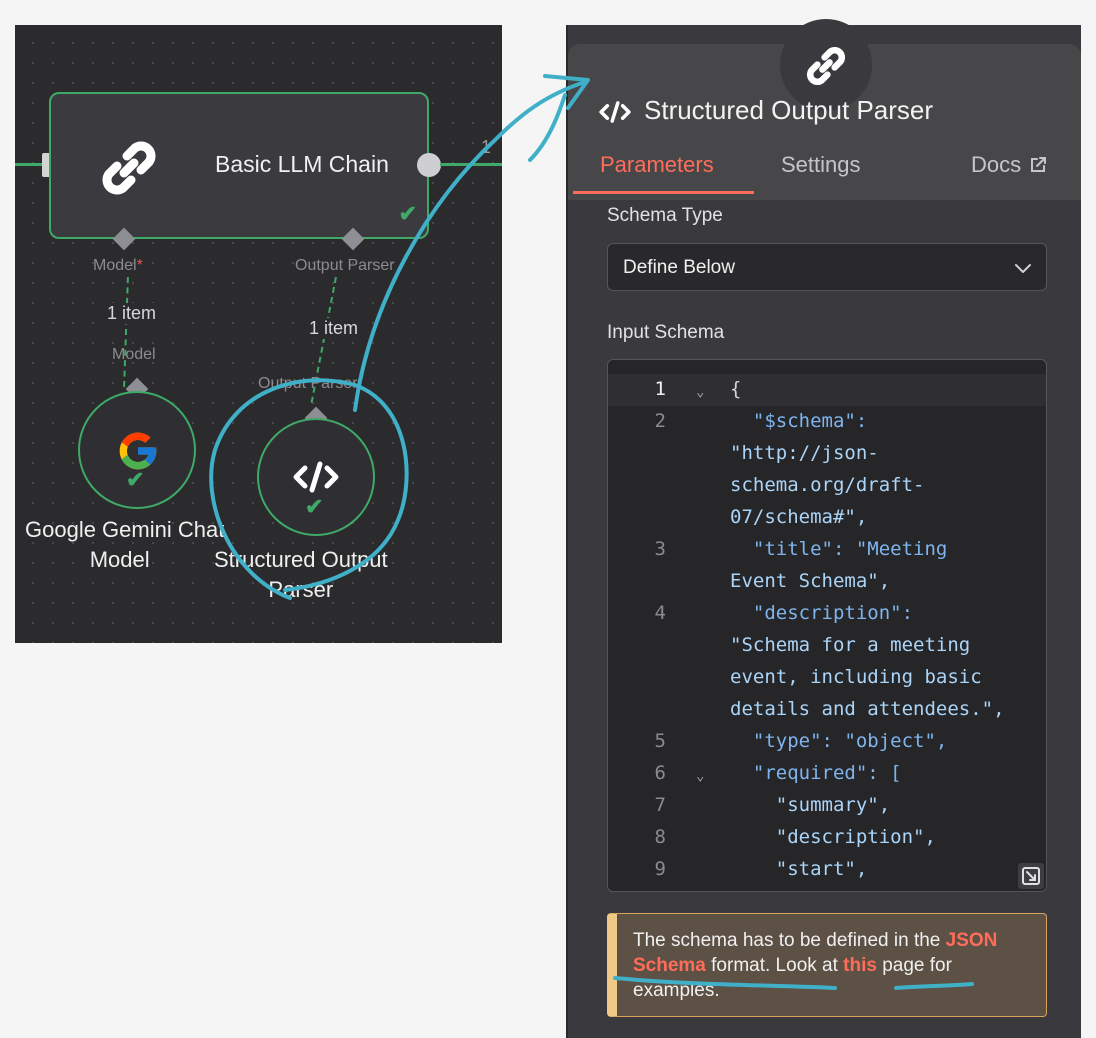  I want to click on line-number: 3, so click(660, 549).